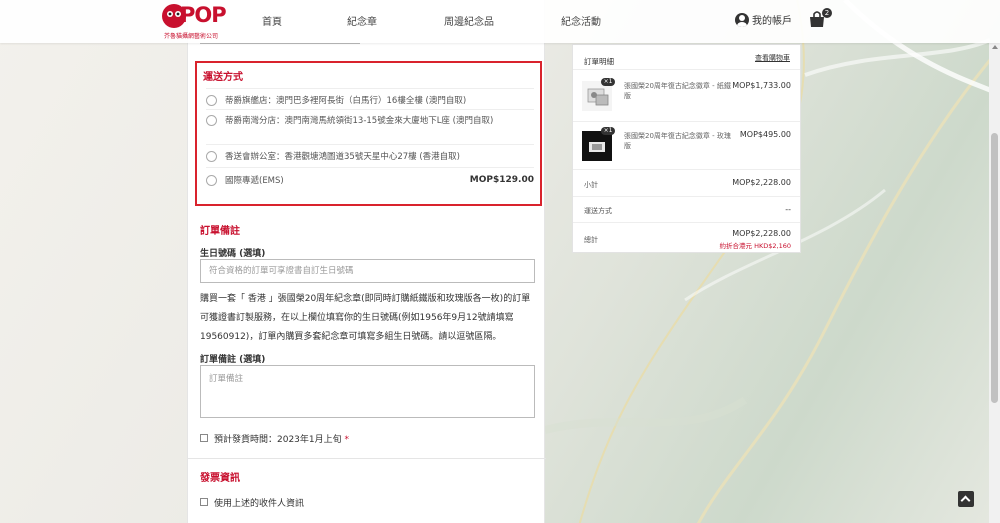  I want to click on product-price: MOP$495.00, so click(765, 134).